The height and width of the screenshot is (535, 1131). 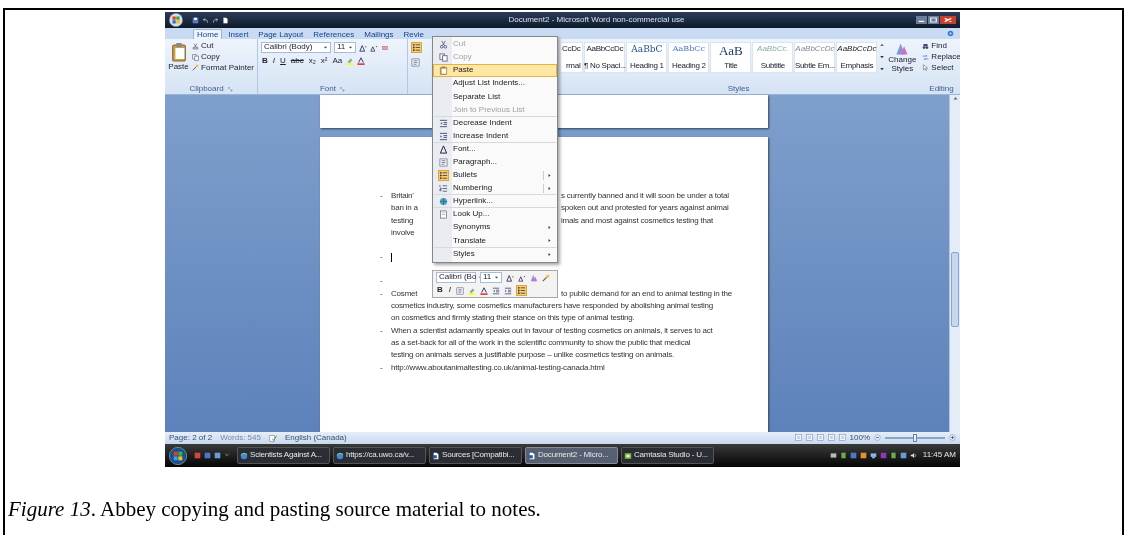 What do you see at coordinates (334, 34) in the screenshot?
I see `ribbon-tab: References` at bounding box center [334, 34].